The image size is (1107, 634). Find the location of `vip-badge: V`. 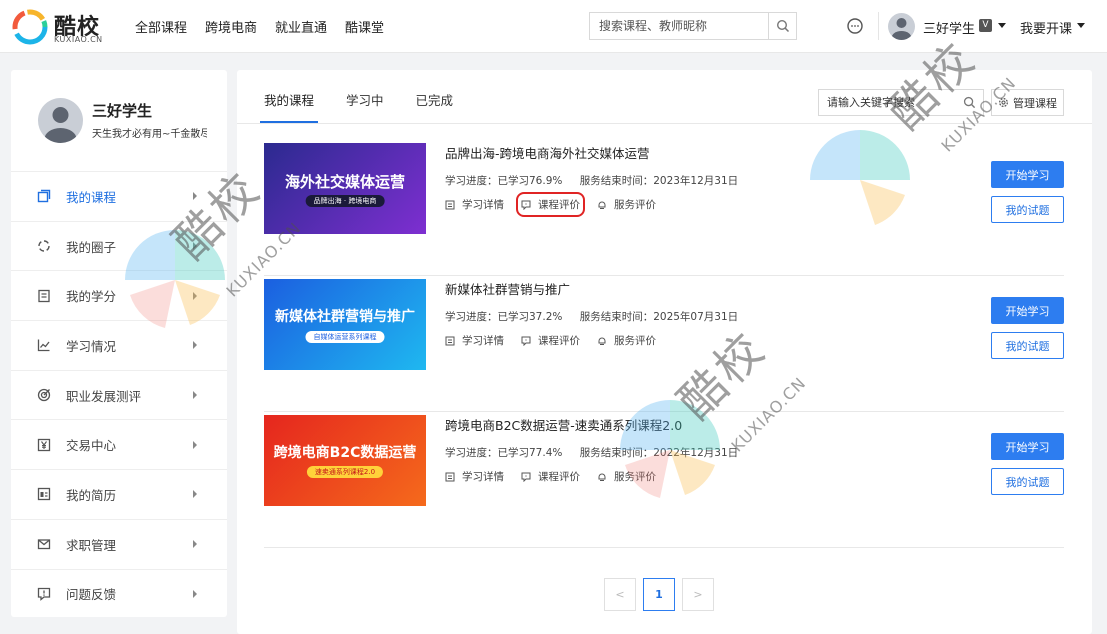

vip-badge: V is located at coordinates (985, 25).